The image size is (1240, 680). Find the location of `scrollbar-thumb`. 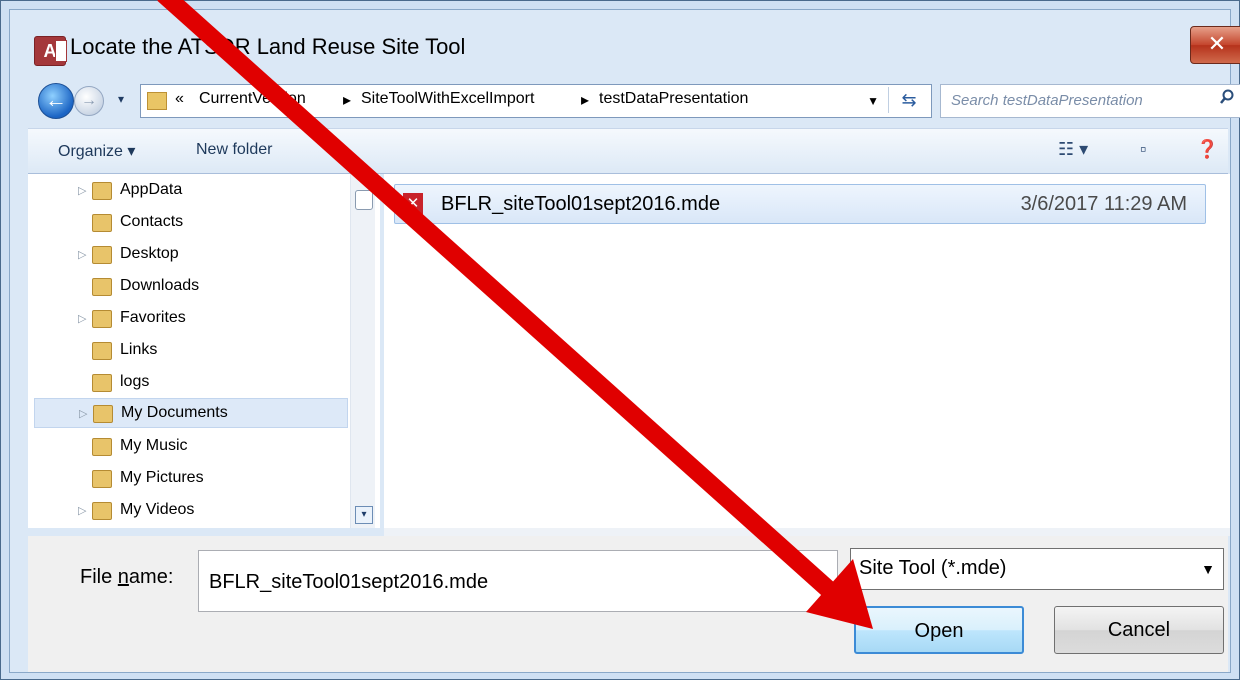

scrollbar-thumb is located at coordinates (364, 200).